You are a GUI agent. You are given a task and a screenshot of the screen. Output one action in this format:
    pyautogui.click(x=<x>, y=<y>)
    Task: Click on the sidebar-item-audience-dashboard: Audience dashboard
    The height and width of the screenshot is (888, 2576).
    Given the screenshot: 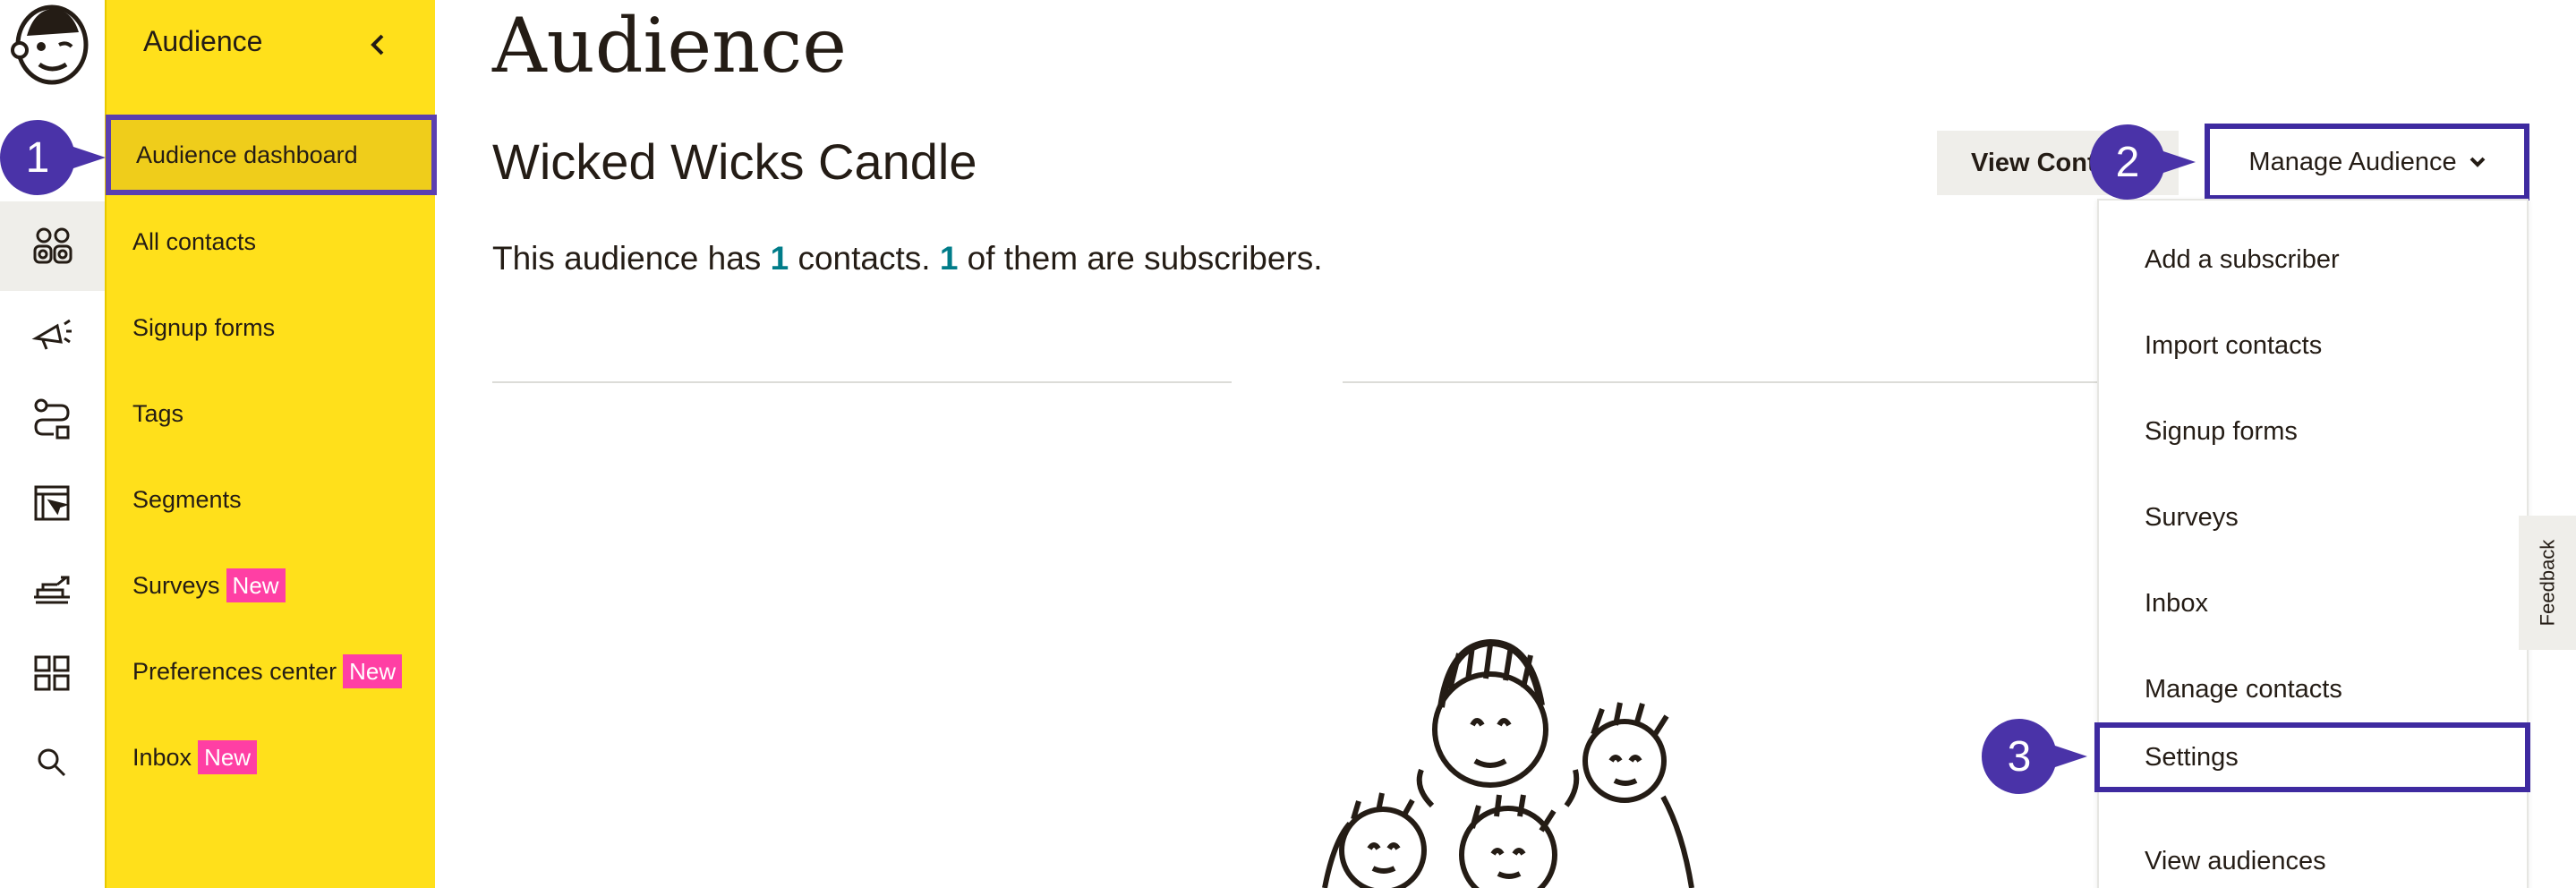 What is the action you would take?
    pyautogui.click(x=271, y=155)
    